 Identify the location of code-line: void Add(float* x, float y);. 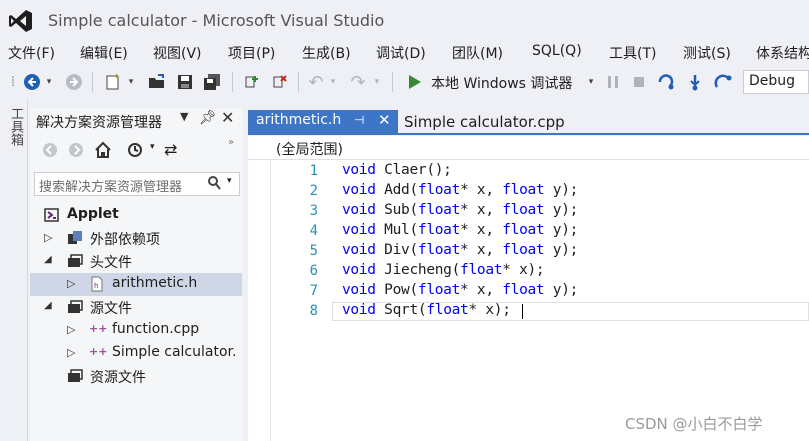
(460, 190).